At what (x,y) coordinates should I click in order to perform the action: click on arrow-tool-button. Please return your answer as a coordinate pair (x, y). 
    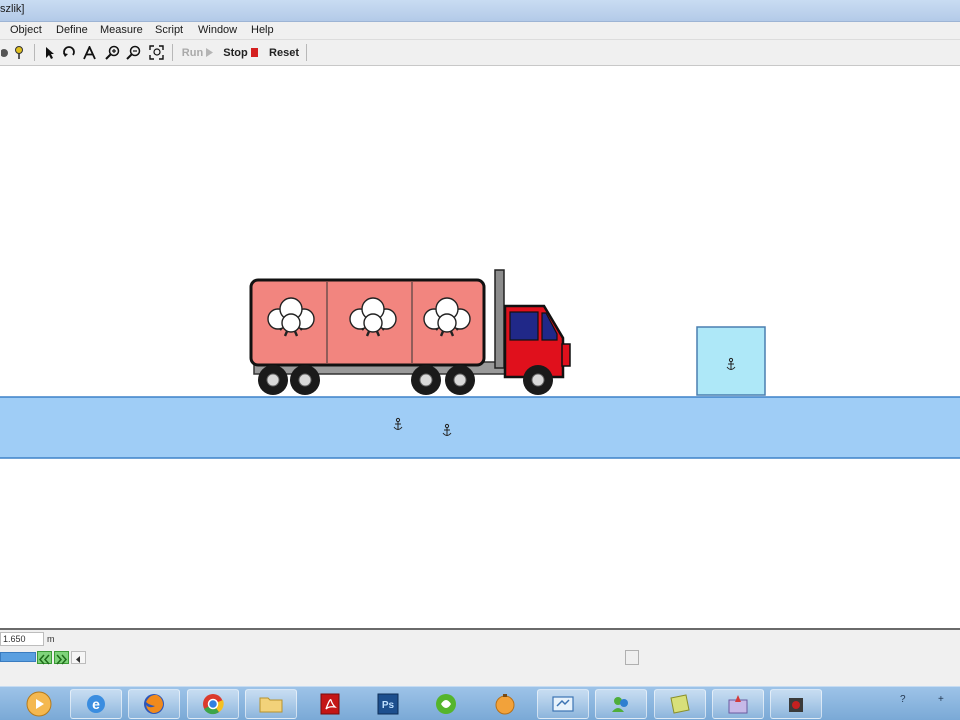
    Looking at the image, I should click on (49, 52).